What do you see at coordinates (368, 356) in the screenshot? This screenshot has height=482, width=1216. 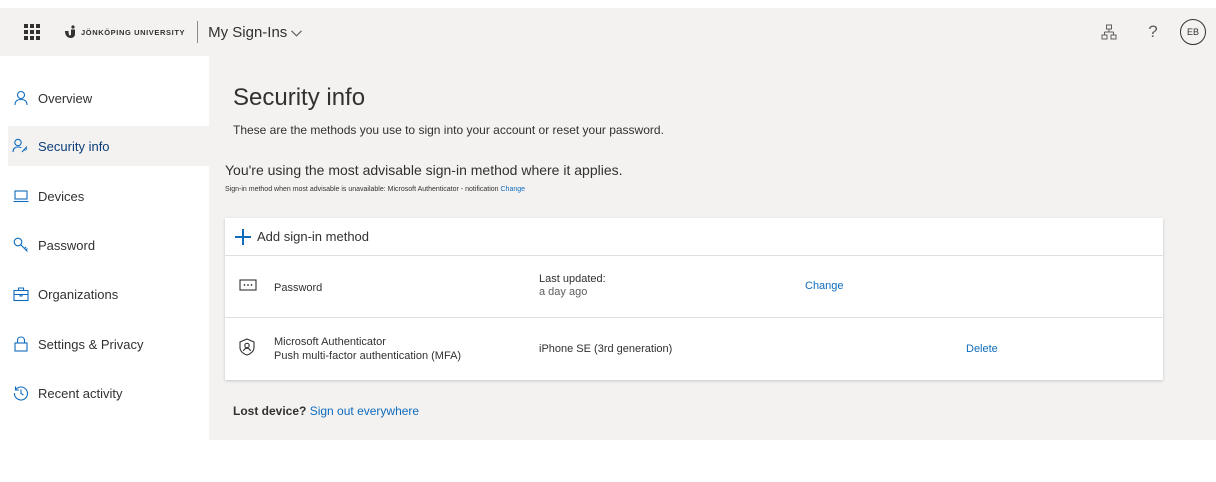 I see `method-subname: Push multi-factor authentication (MFA)` at bounding box center [368, 356].